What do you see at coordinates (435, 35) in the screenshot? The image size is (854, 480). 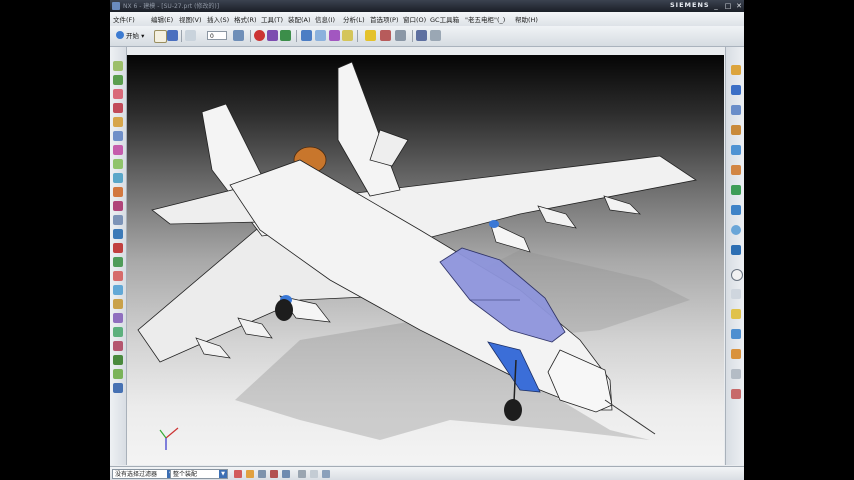 I see `zoom-icon` at bounding box center [435, 35].